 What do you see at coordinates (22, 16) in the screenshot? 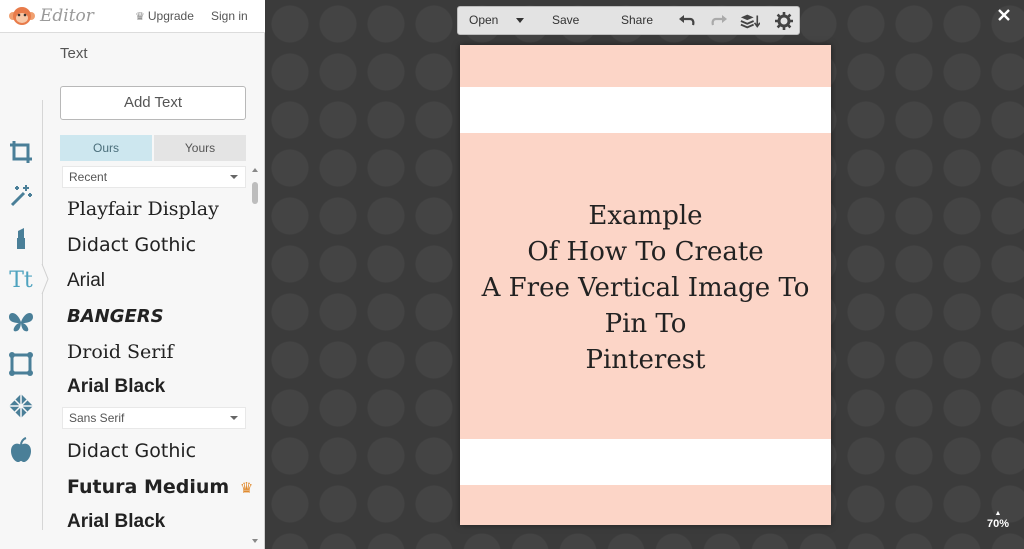
I see `monkey-logo-icon` at bounding box center [22, 16].